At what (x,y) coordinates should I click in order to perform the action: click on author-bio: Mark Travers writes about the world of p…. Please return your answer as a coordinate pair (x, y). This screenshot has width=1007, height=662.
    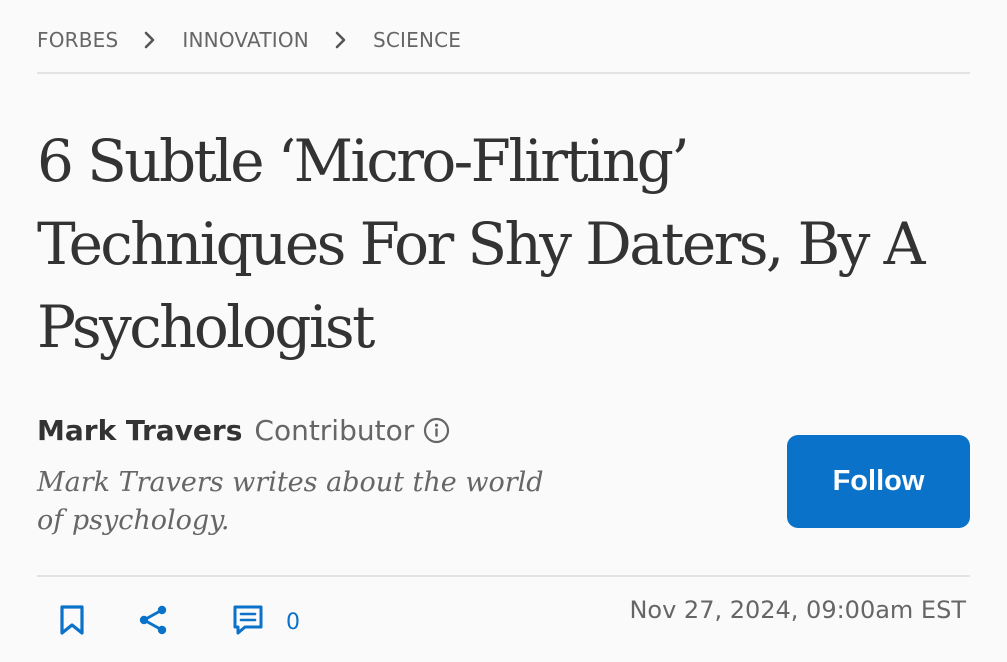
    Looking at the image, I should click on (290, 501).